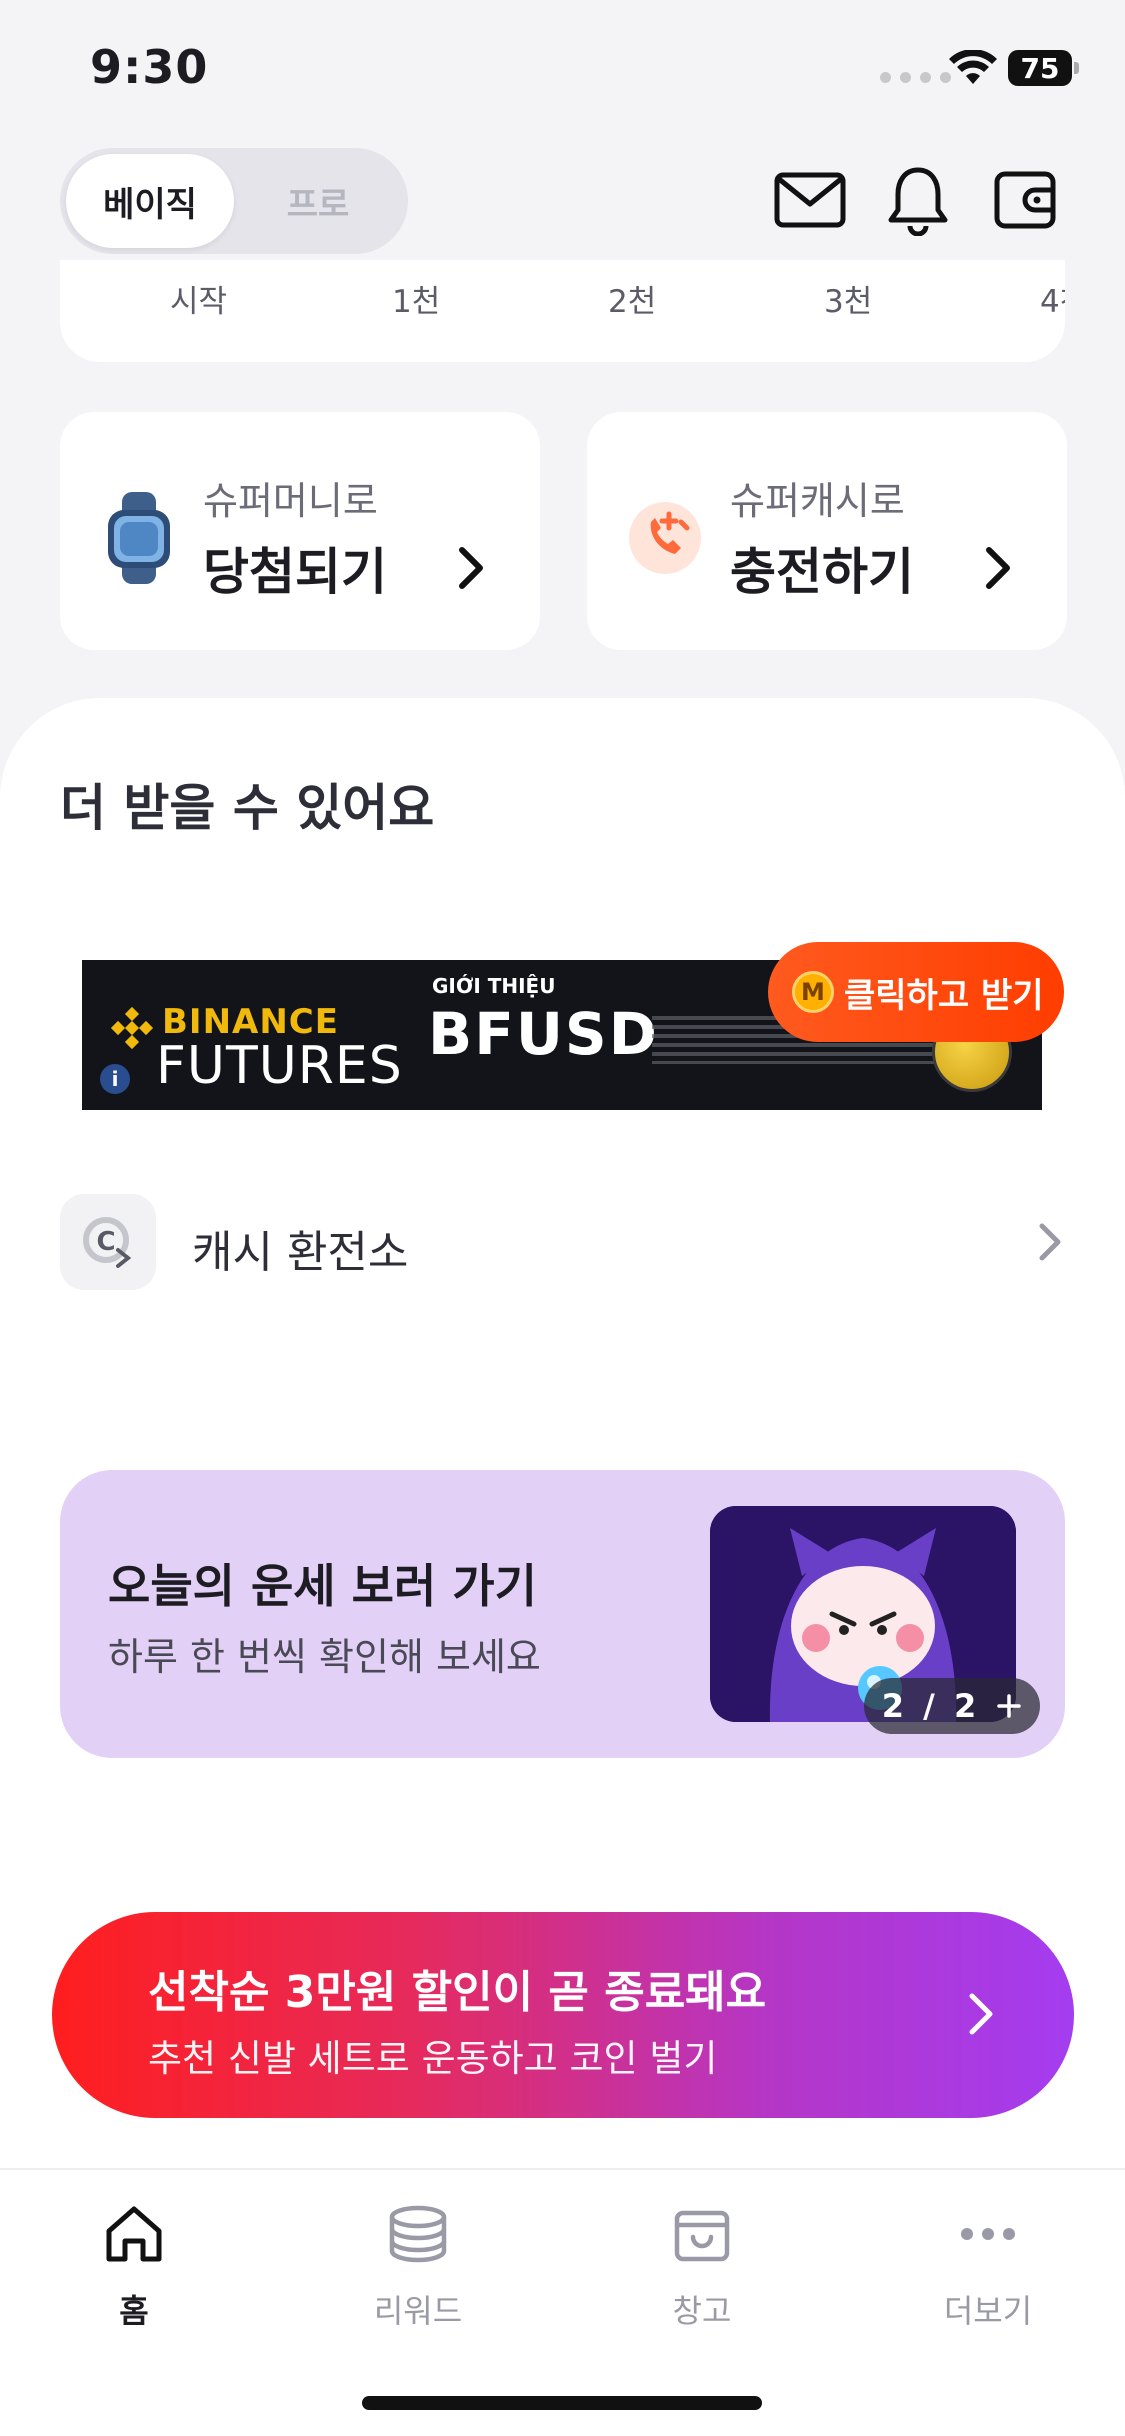 The width and height of the screenshot is (1125, 2436). What do you see at coordinates (562, 2403) in the screenshot?
I see `home-indicator` at bounding box center [562, 2403].